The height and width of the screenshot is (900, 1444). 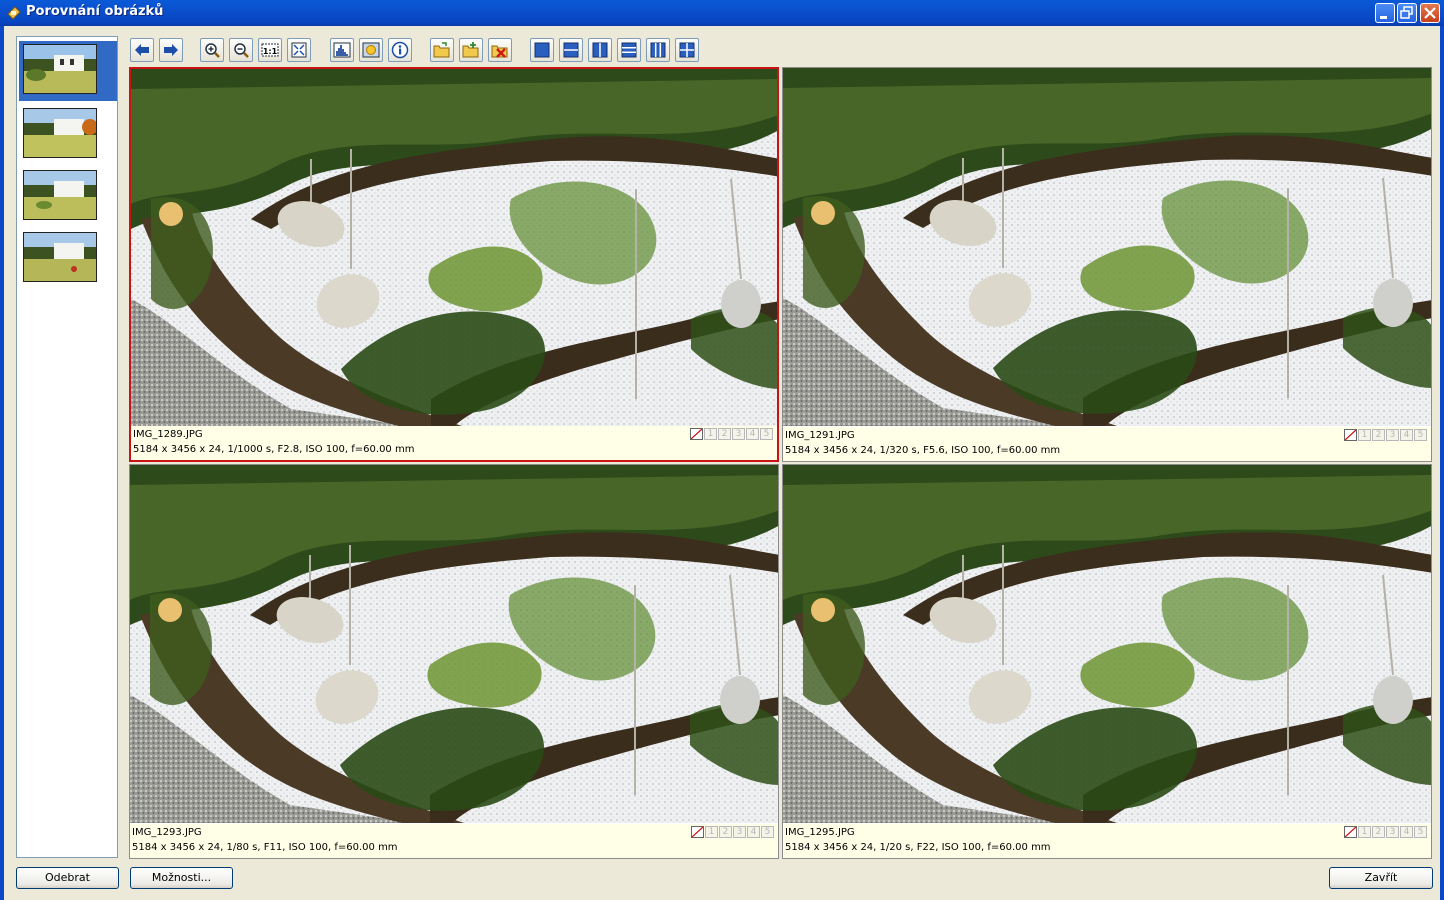 I want to click on close-window-button, so click(x=1430, y=13).